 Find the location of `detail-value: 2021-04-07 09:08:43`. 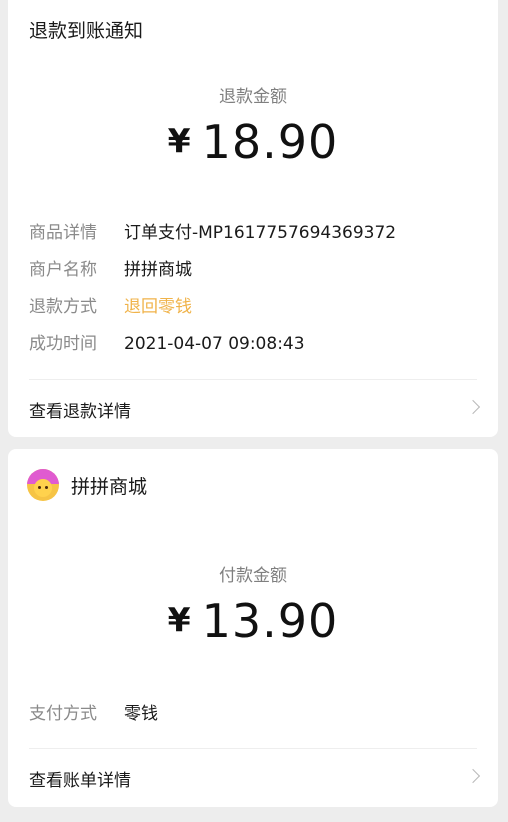

detail-value: 2021-04-07 09:08:43 is located at coordinates (214, 344).